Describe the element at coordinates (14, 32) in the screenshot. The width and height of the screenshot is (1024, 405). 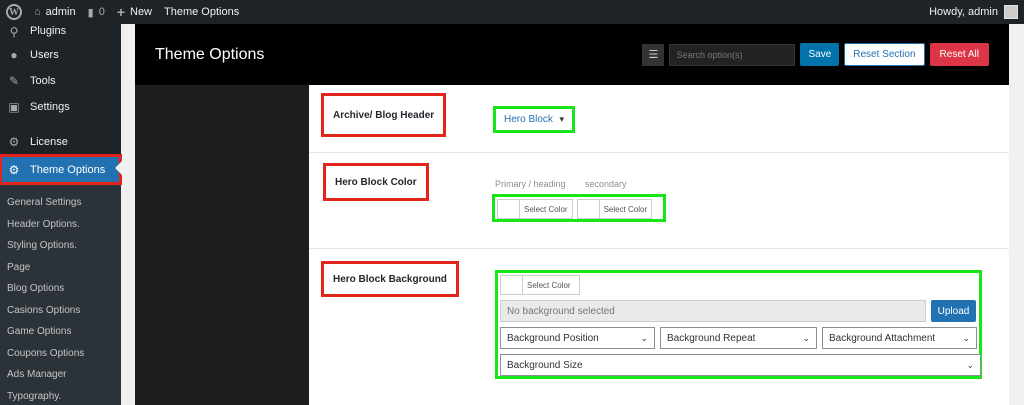
I see `plugin-icon: ⚲` at that location.